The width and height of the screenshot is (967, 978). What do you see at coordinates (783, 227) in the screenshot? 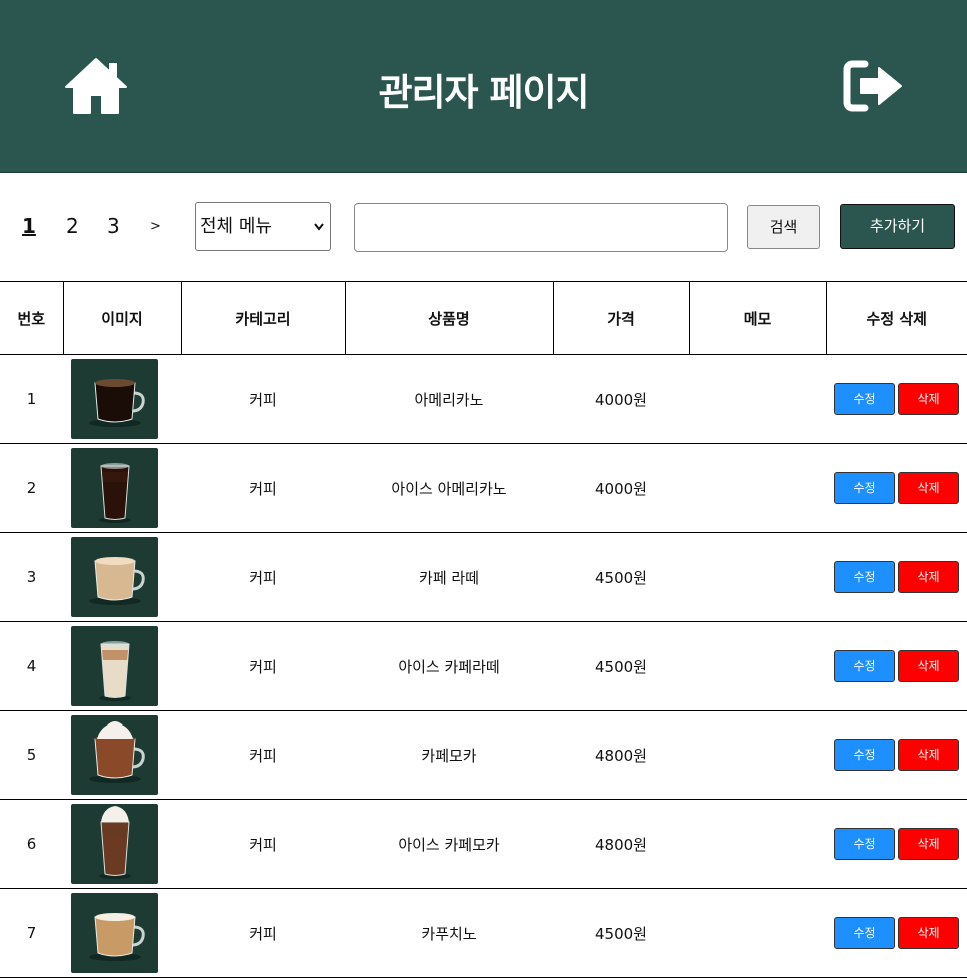
I see `search-button: 검색` at bounding box center [783, 227].